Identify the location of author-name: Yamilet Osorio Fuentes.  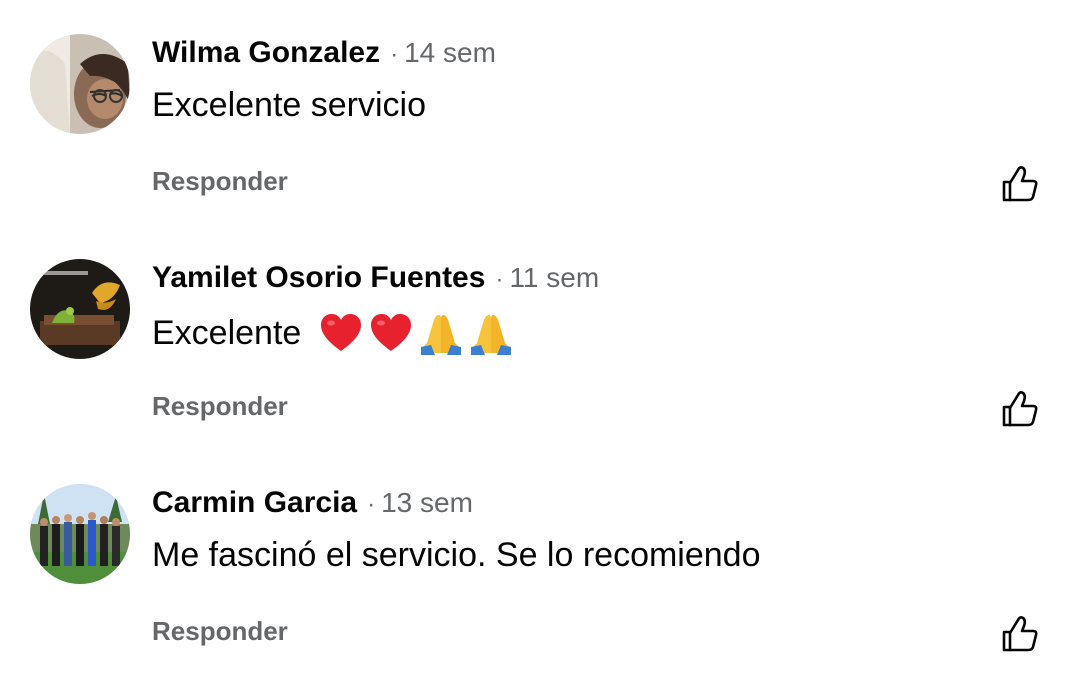
(318, 278).